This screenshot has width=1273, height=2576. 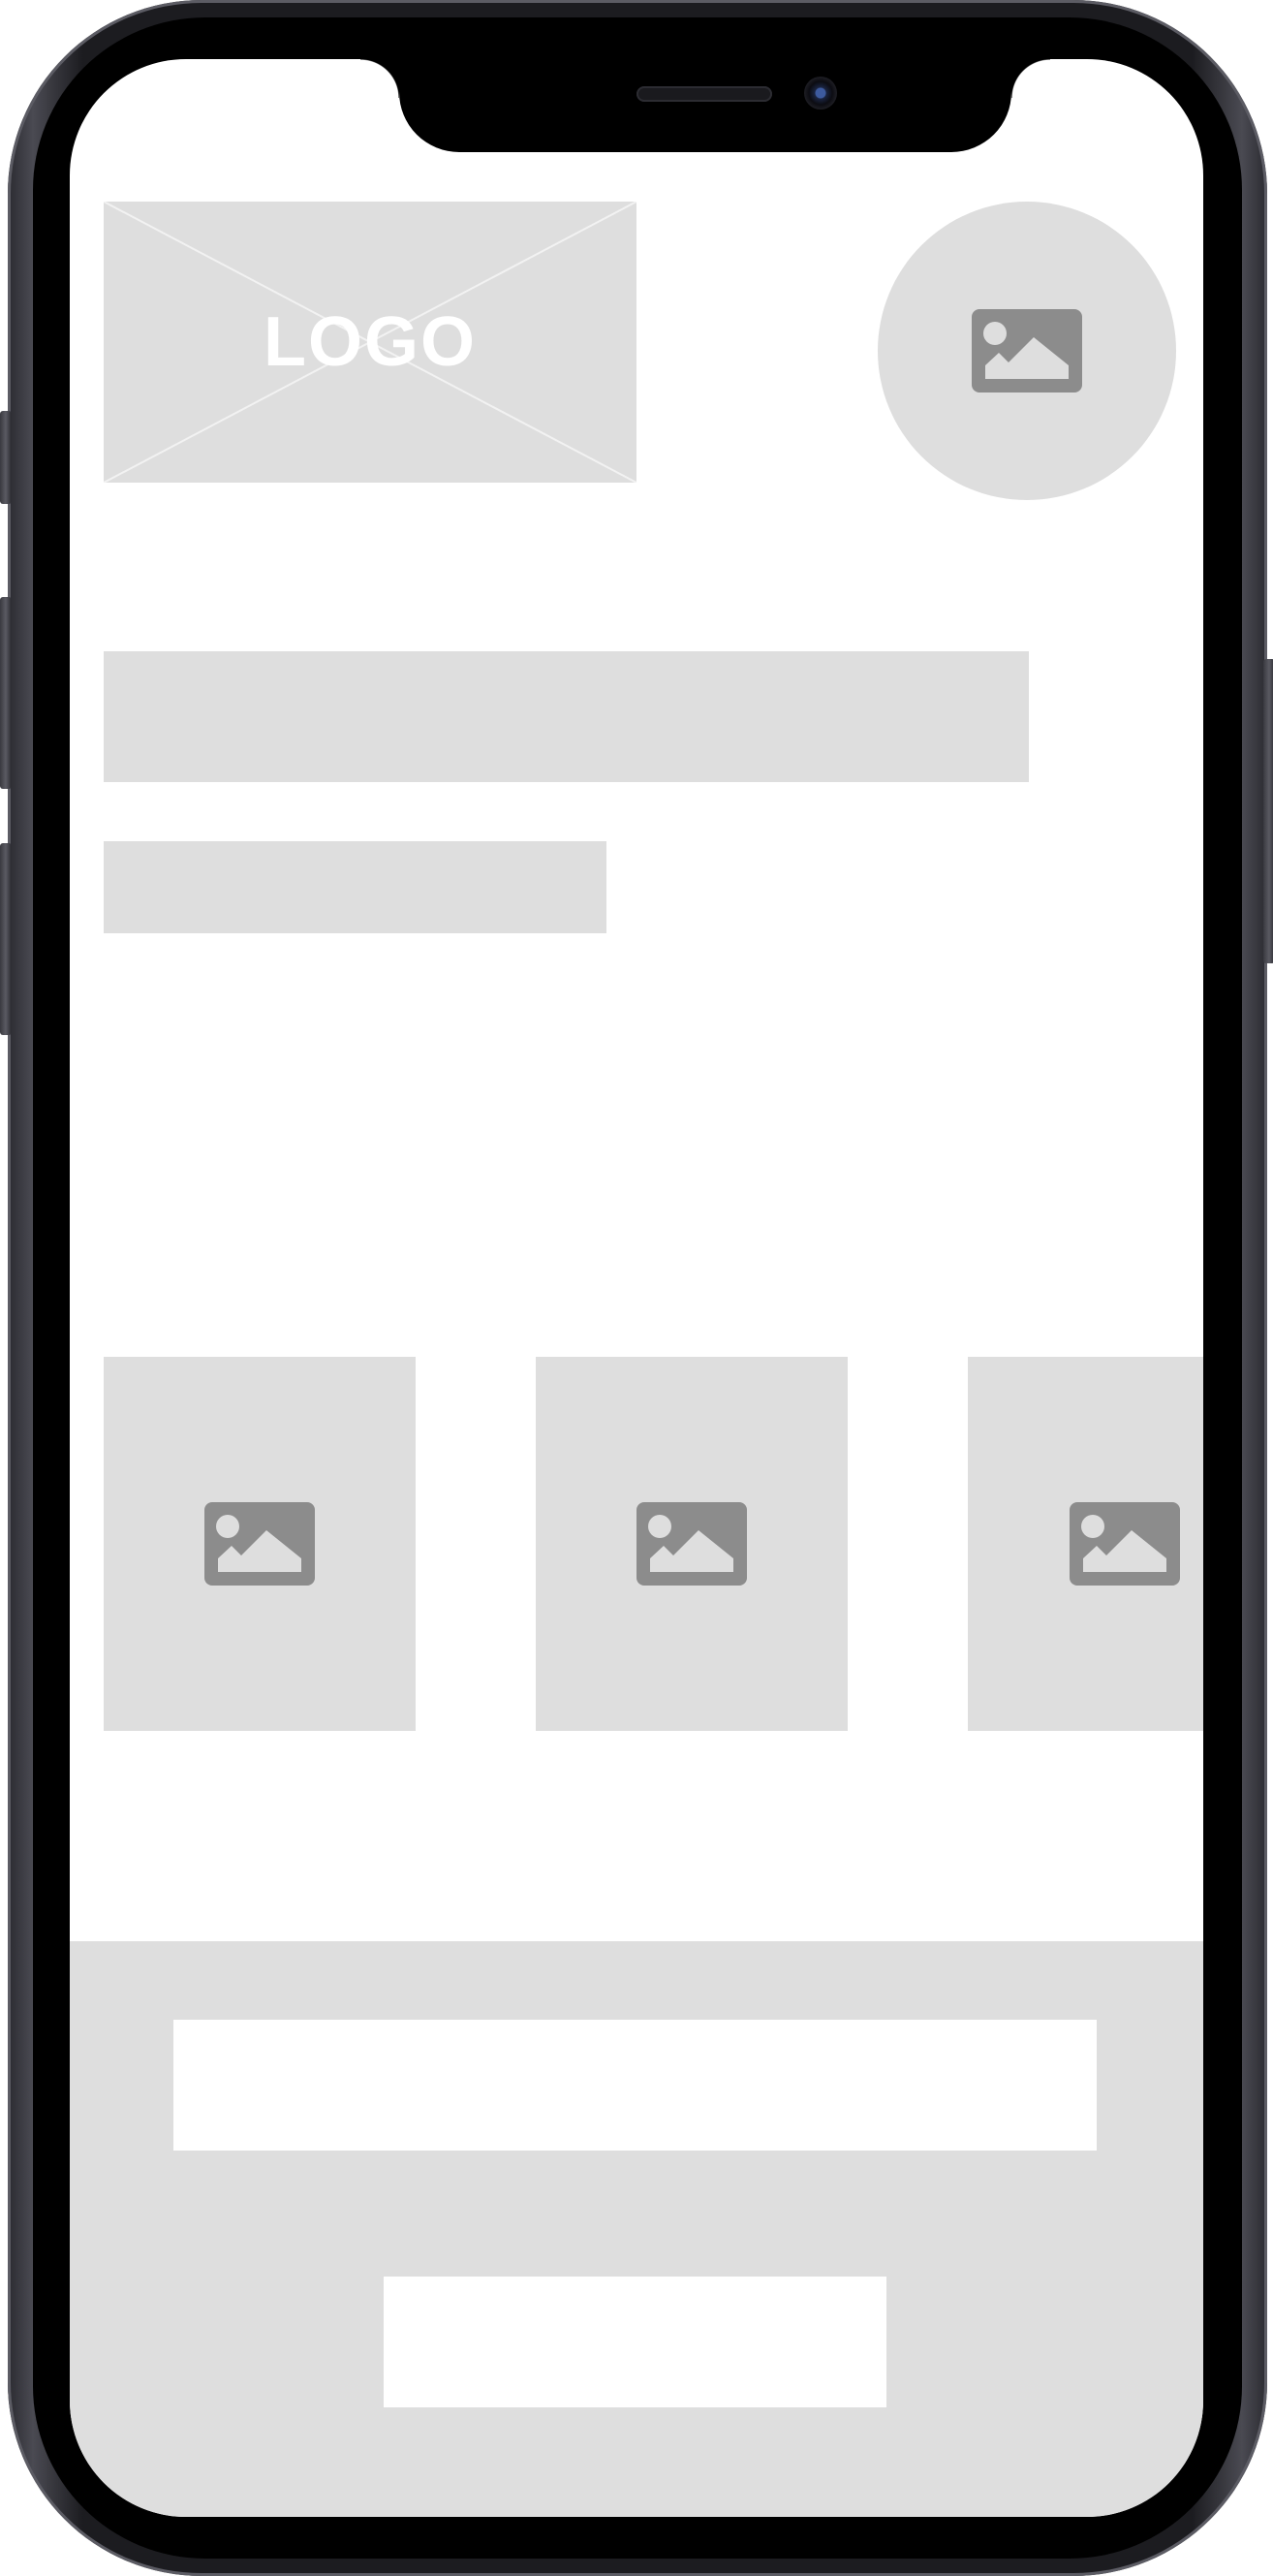 I want to click on text-input, so click(x=635, y=2085).